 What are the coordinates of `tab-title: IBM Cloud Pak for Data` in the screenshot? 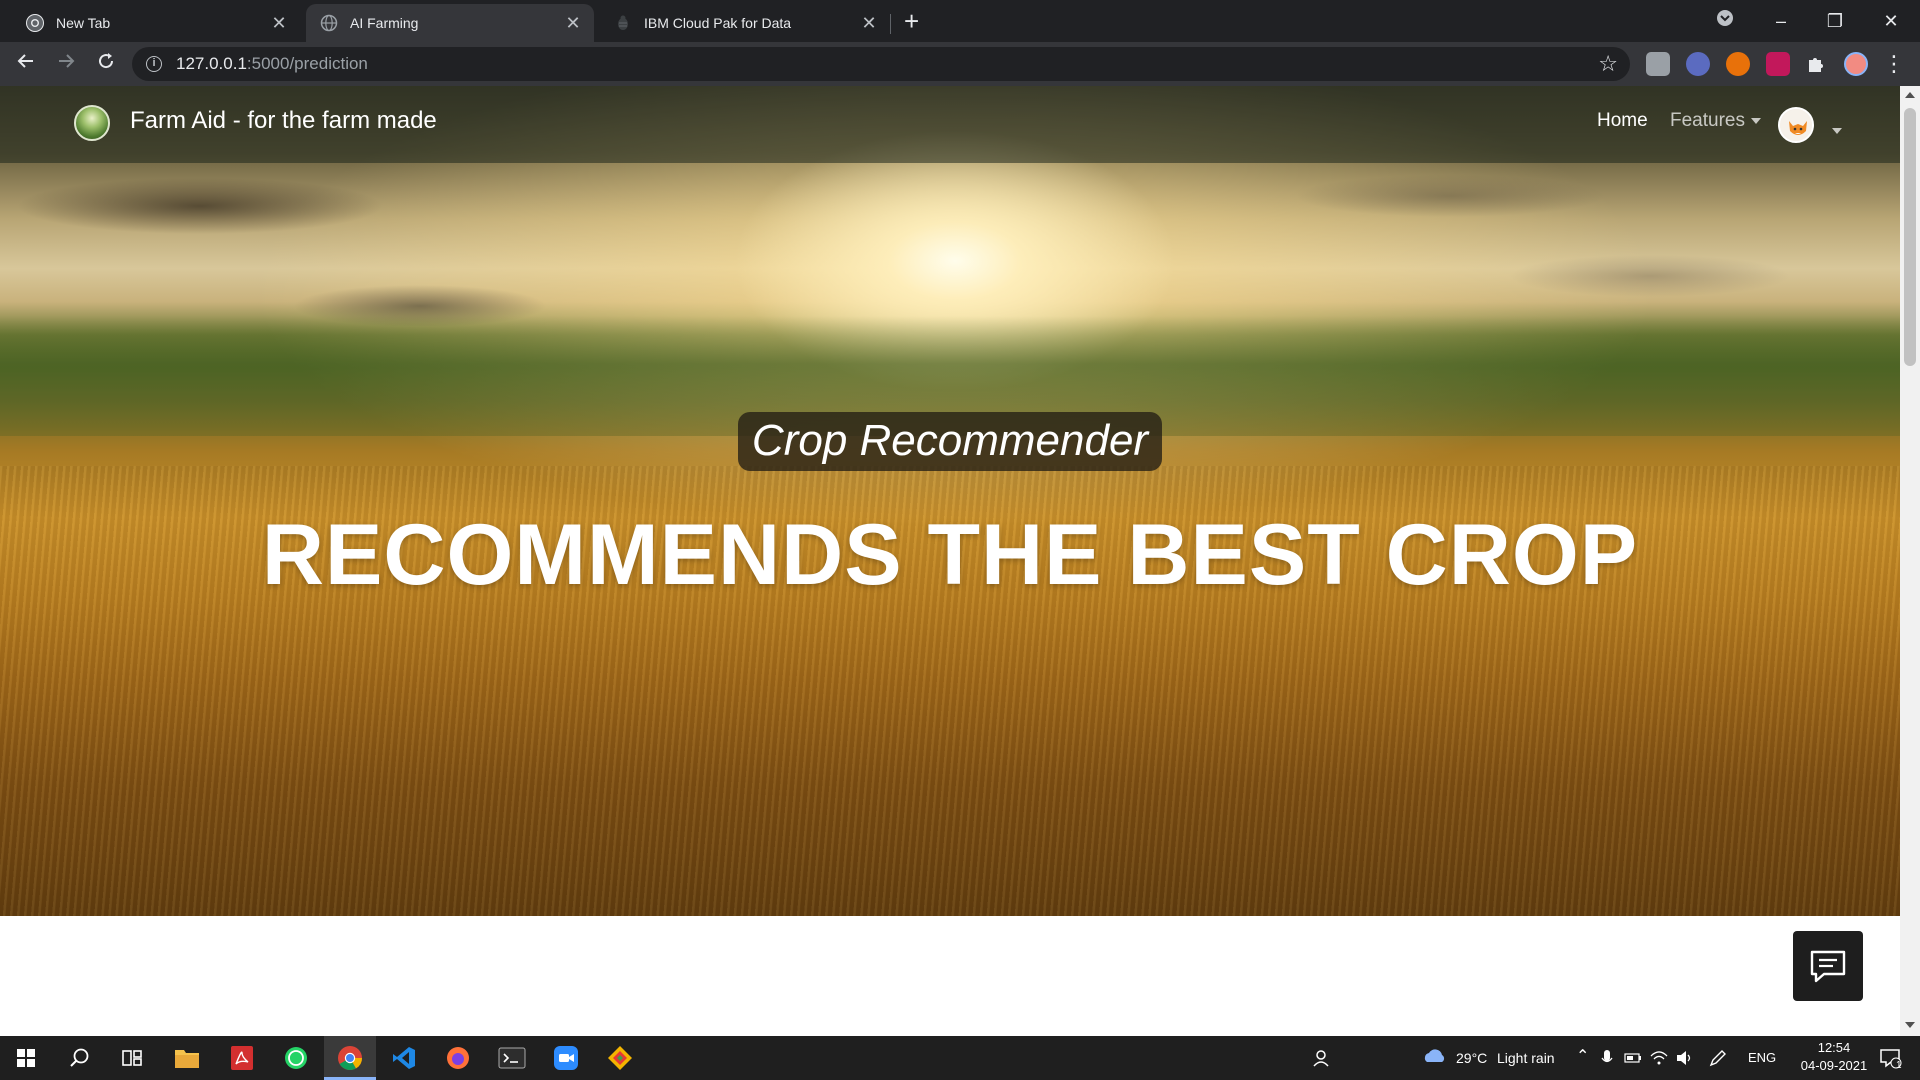 It's located at (718, 23).